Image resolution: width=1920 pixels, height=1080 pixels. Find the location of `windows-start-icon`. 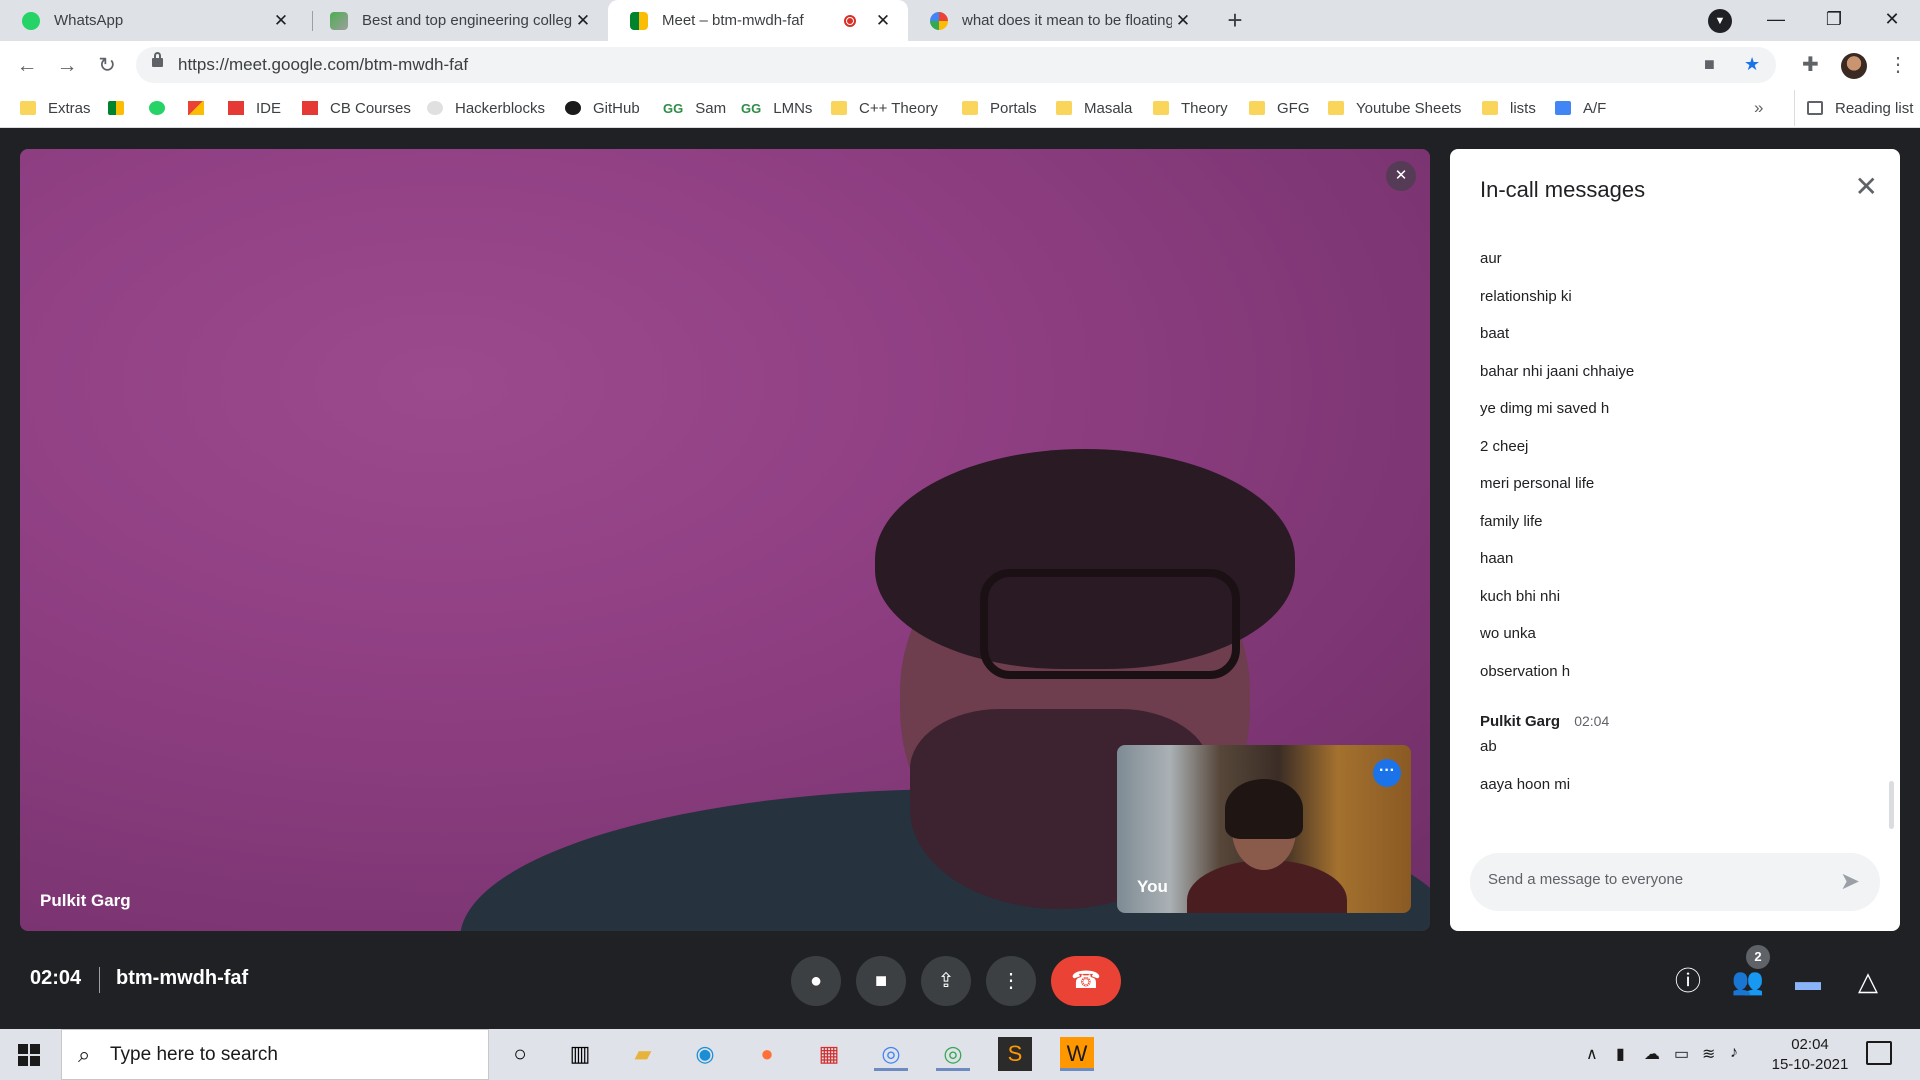

windows-start-icon is located at coordinates (29, 1055).